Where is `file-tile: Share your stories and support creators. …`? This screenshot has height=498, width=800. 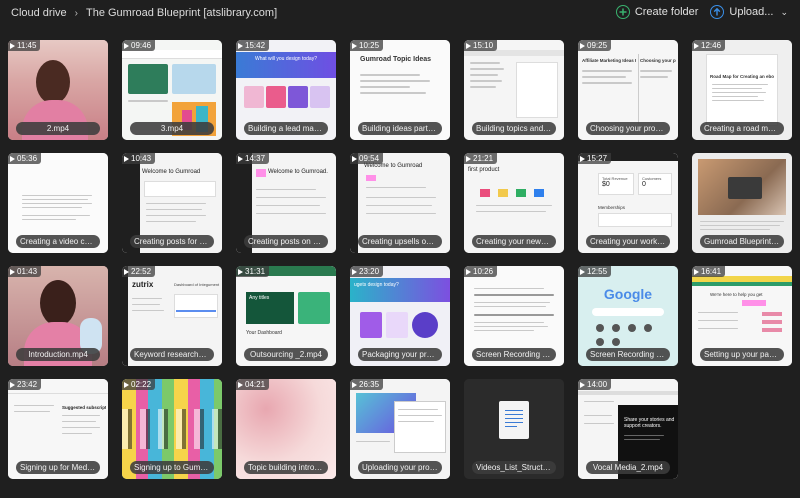 file-tile: Share your stories and support creators. … is located at coordinates (628, 429).